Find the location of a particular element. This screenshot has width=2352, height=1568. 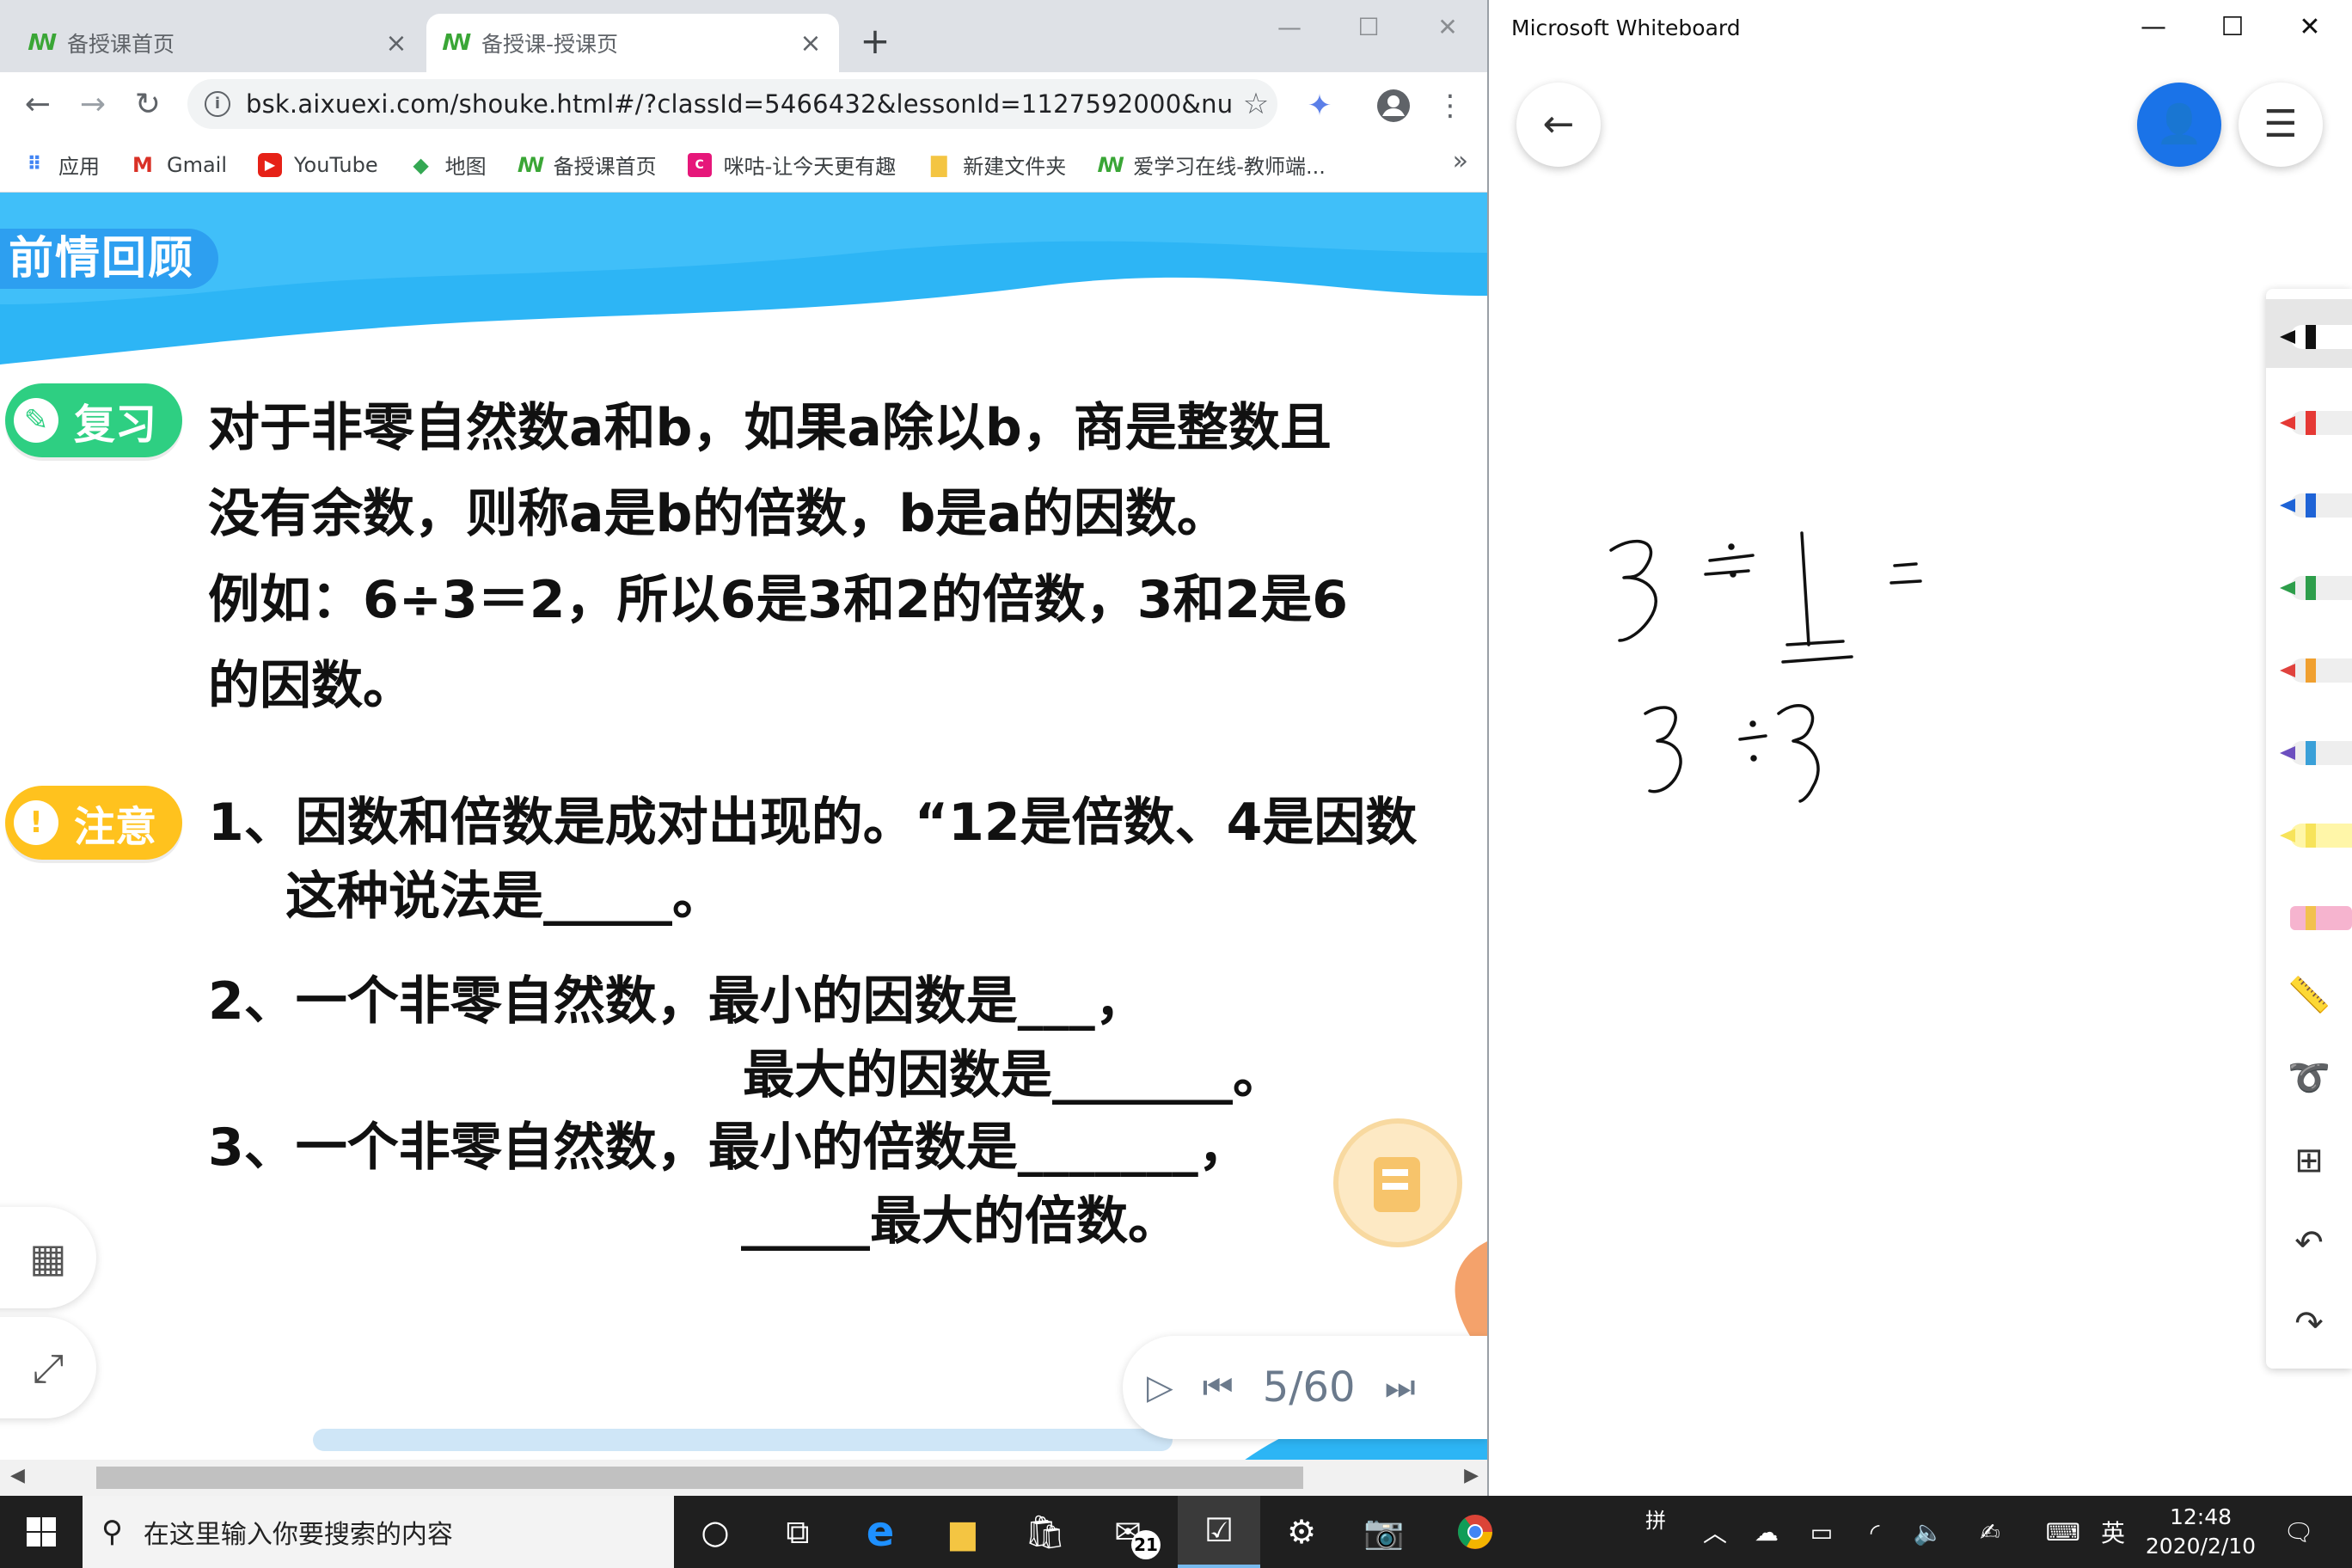

folder-icon: ▆ is located at coordinates (963, 1532).